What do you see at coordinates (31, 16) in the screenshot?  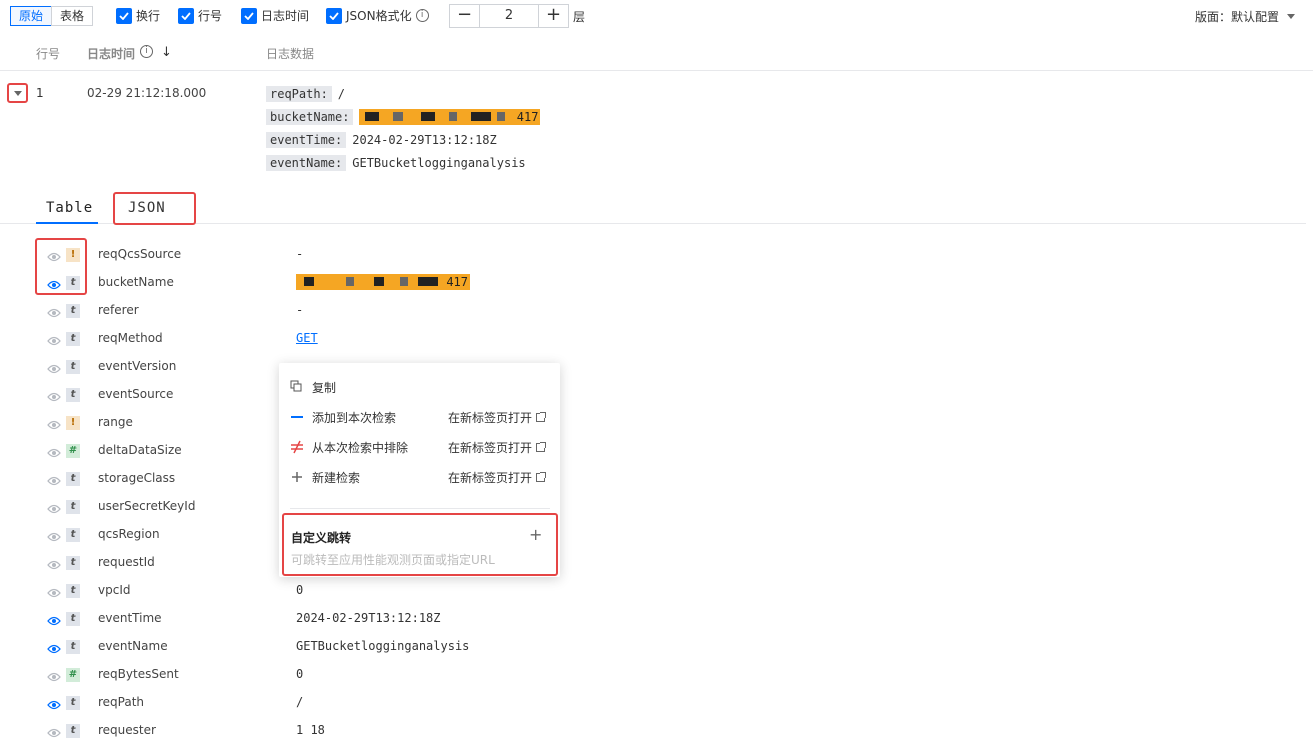 I see `view-raw-button: 原始` at bounding box center [31, 16].